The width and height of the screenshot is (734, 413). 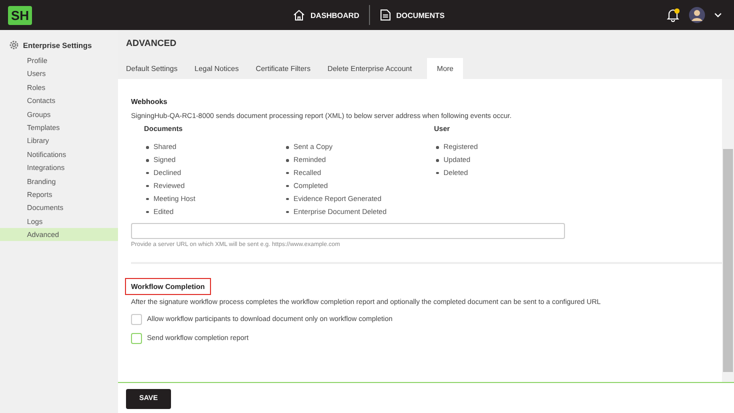 I want to click on caret-icon, so click(x=718, y=15).